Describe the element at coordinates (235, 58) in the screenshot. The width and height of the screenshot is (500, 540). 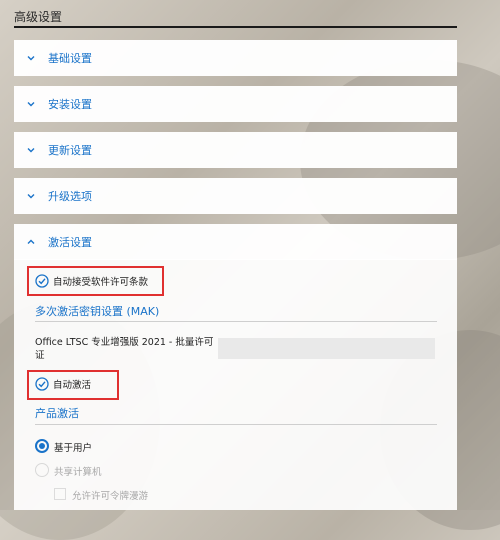
I see `section-basic-settings: 基础设置` at that location.